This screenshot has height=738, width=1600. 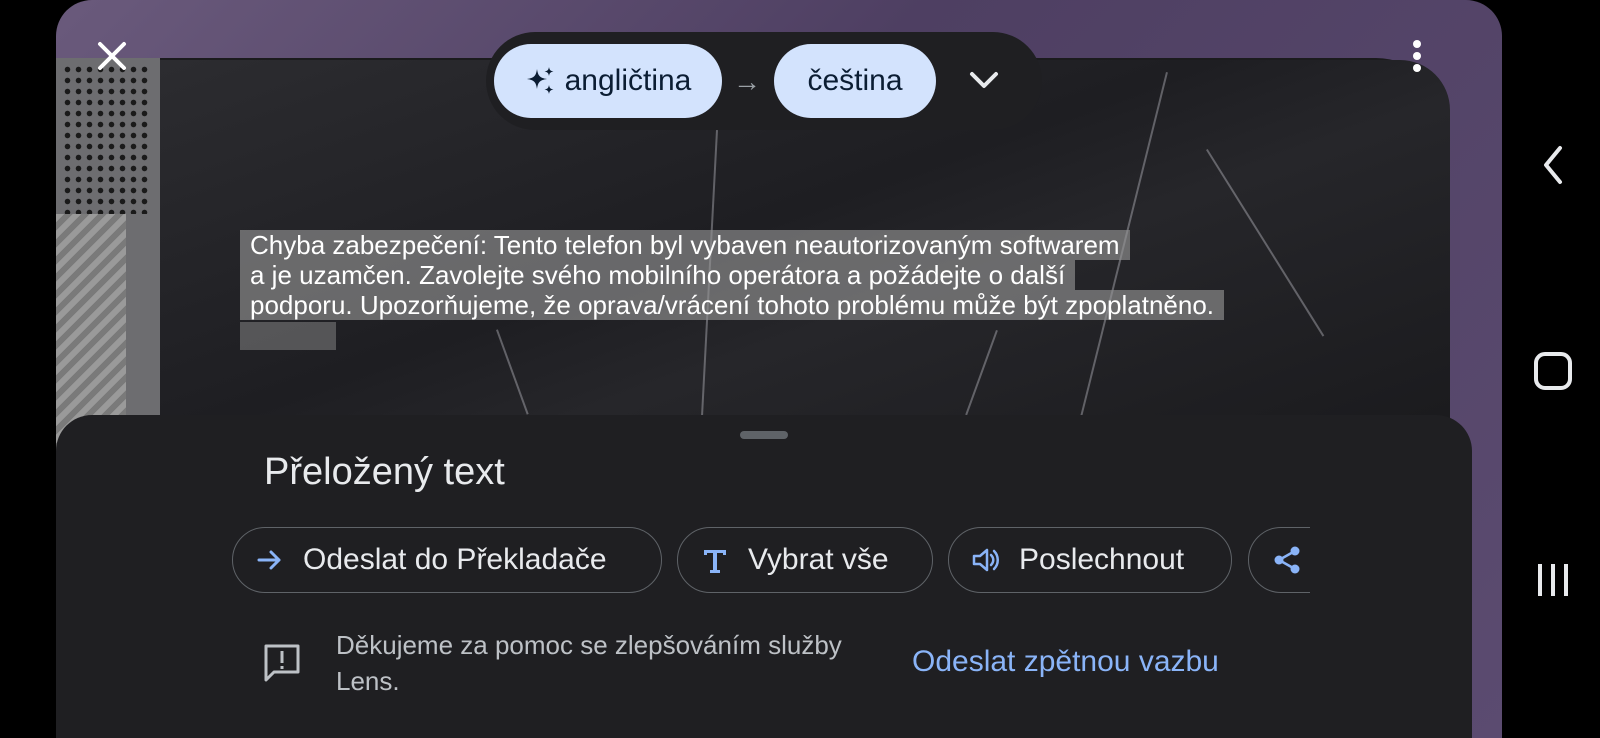 I want to click on nav-recent-apps-button, so click(x=1553, y=580).